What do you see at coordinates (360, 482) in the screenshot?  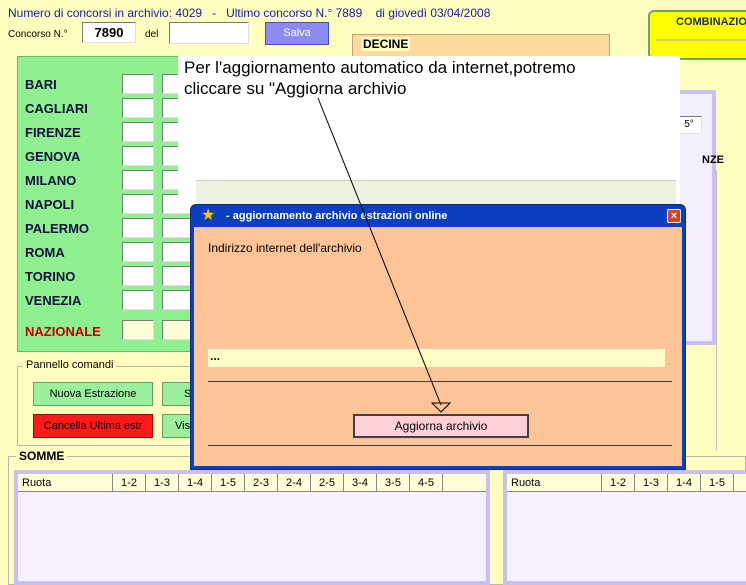 I see `column-header: 3-4` at bounding box center [360, 482].